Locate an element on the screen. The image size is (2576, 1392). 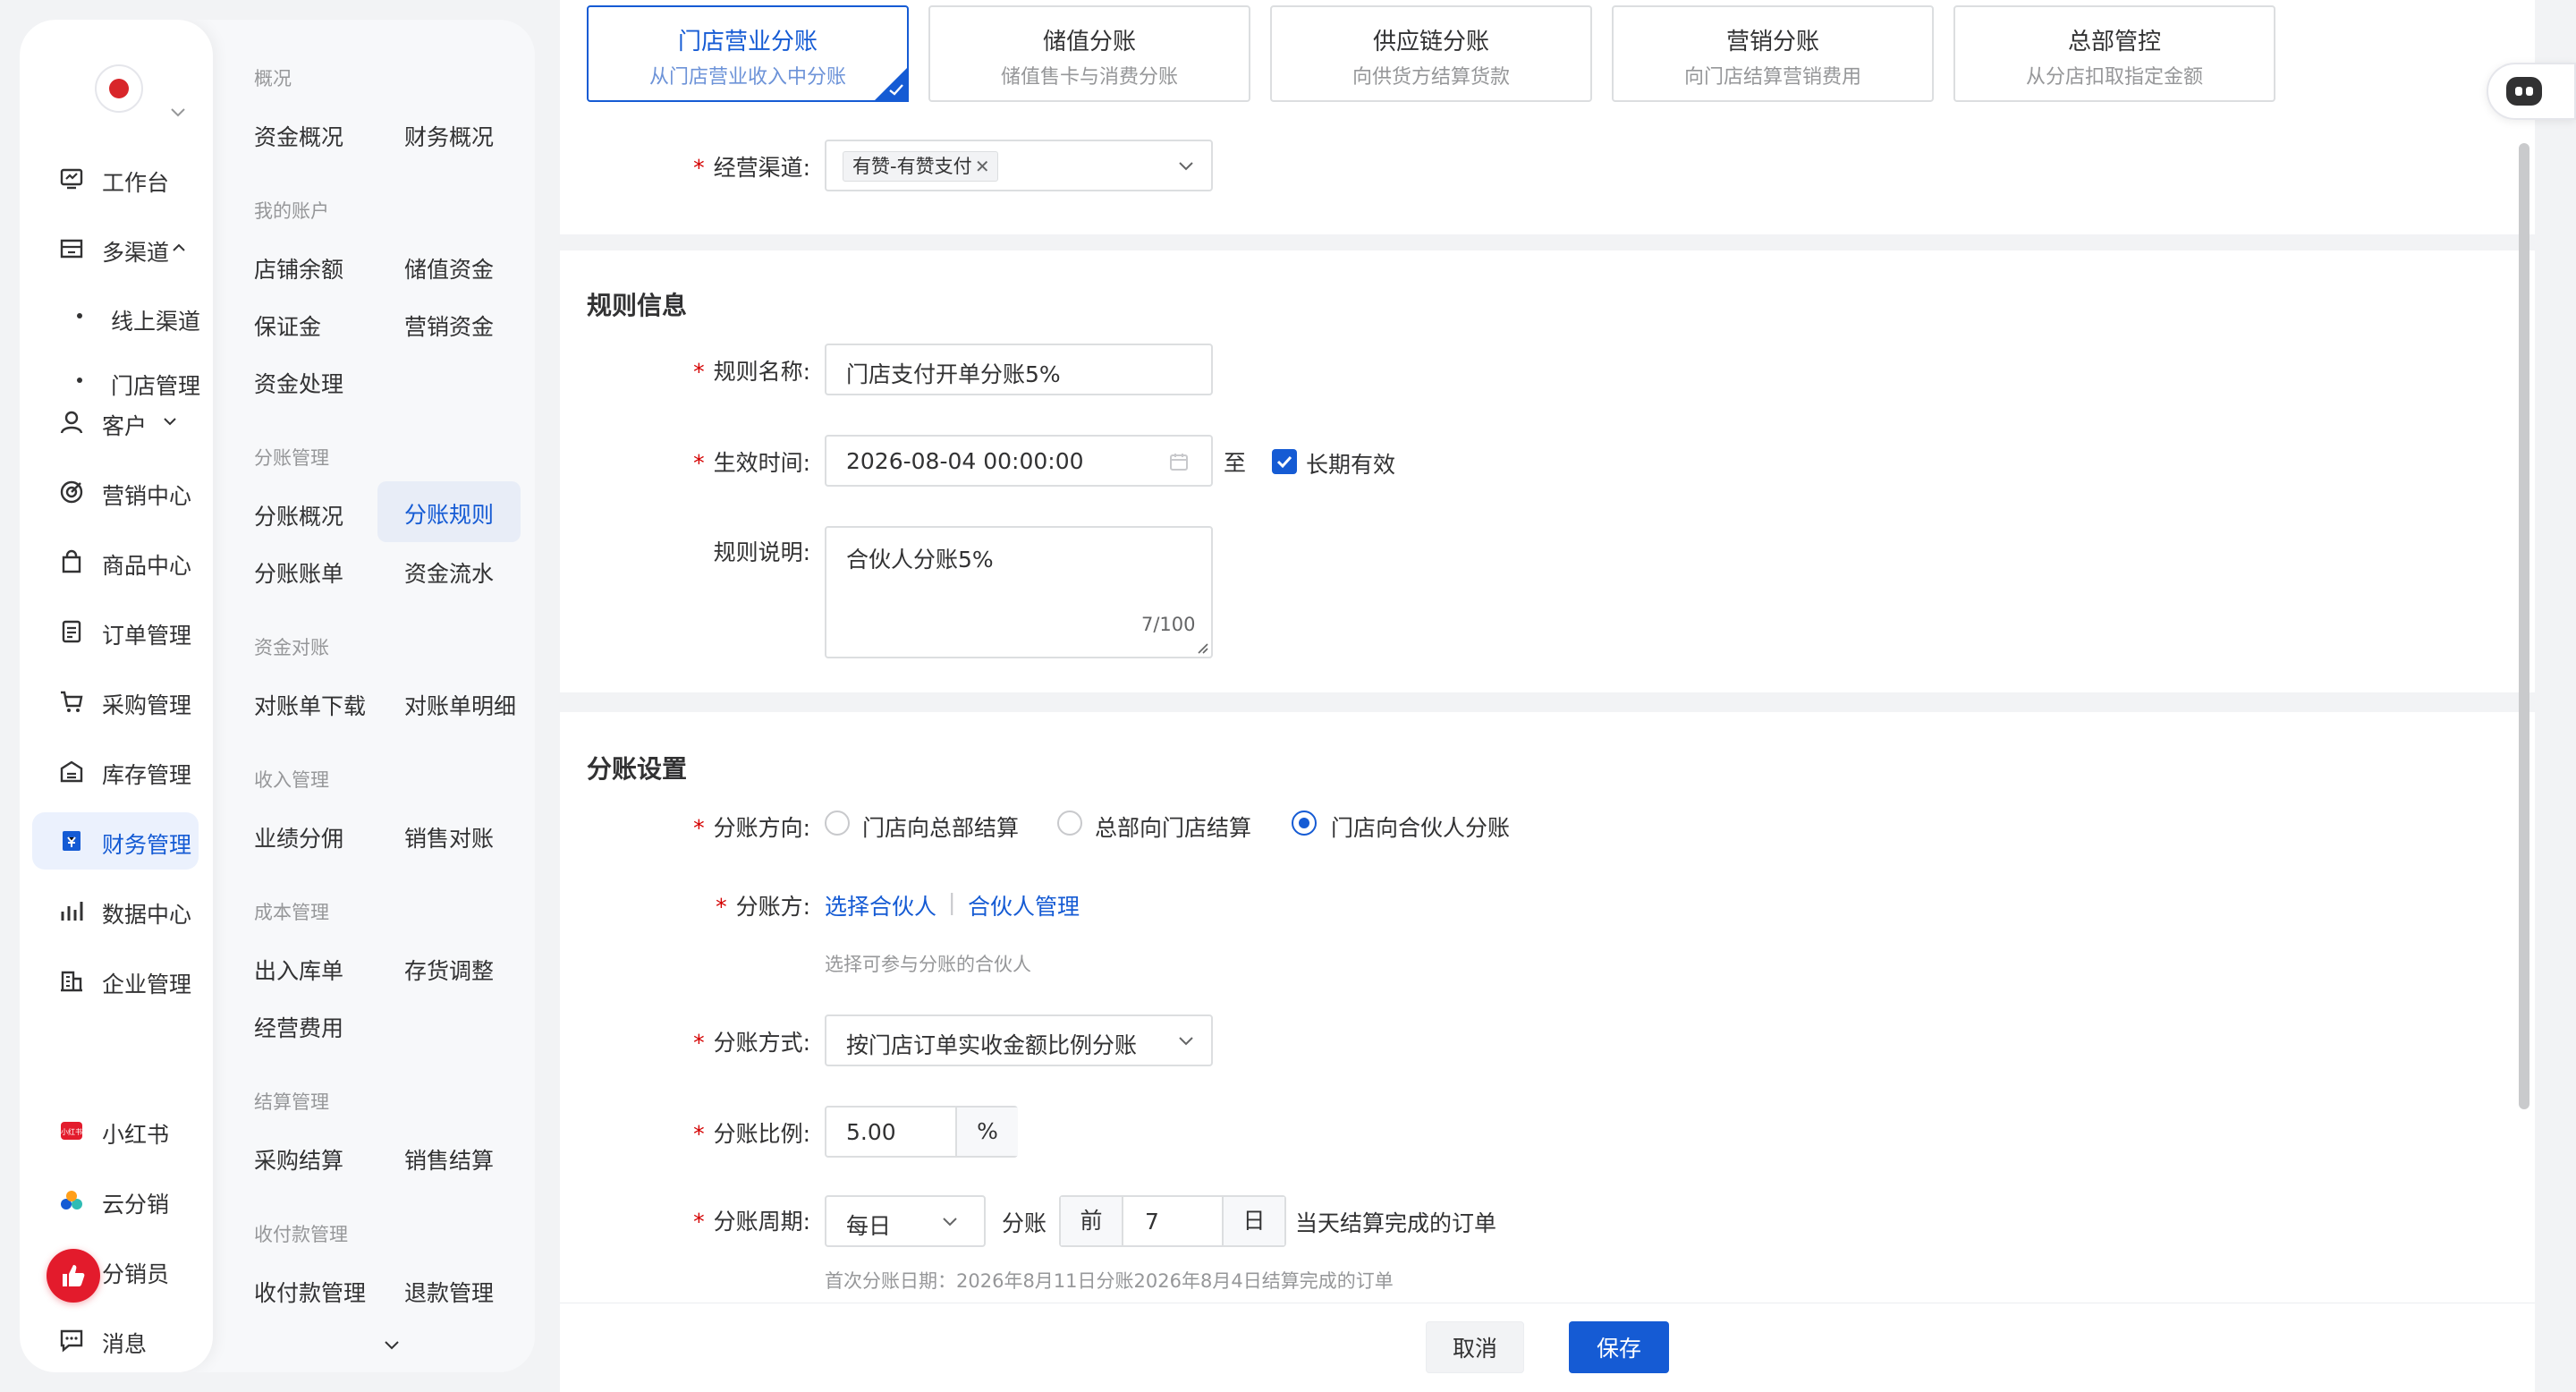
tab-store-revenue-split: 门店营业分账 从门店营业收入中分账 is located at coordinates (748, 53).